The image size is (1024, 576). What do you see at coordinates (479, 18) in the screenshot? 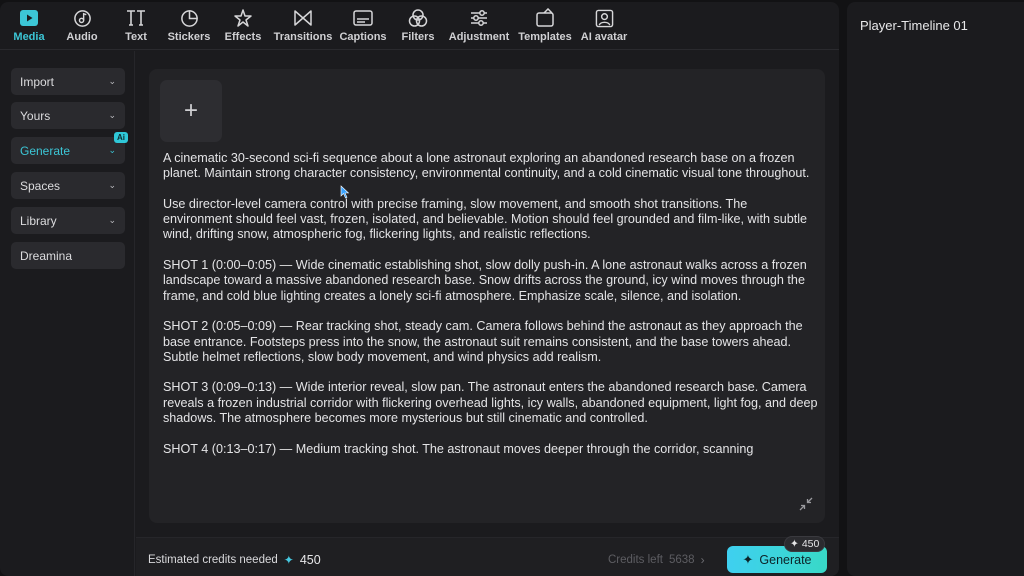
I see `adjustment-icon` at bounding box center [479, 18].